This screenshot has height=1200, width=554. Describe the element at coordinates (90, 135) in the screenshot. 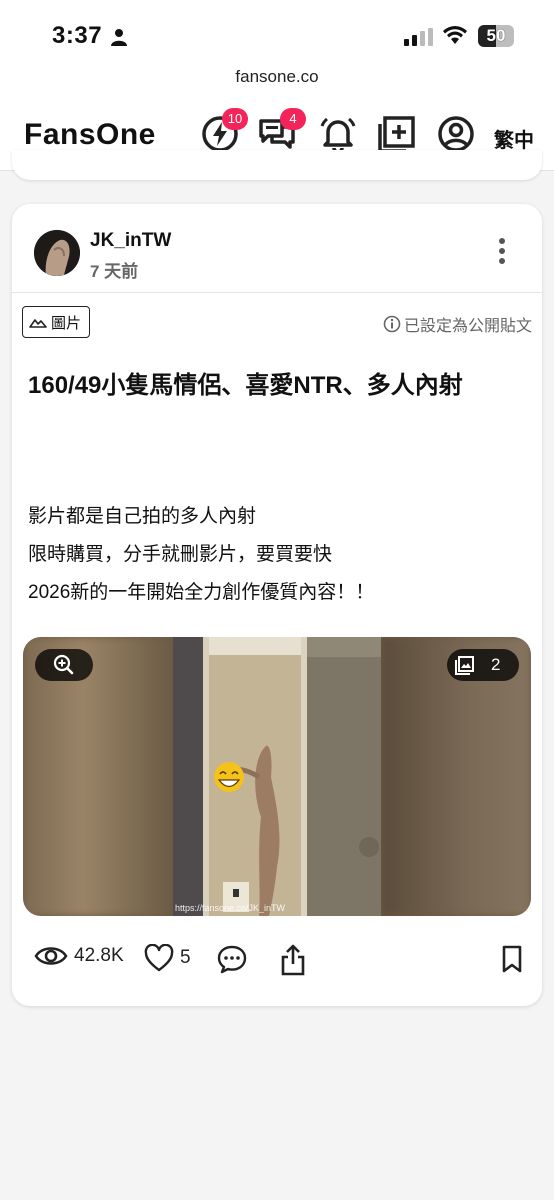

I see `brand-logo: FansOne` at that location.